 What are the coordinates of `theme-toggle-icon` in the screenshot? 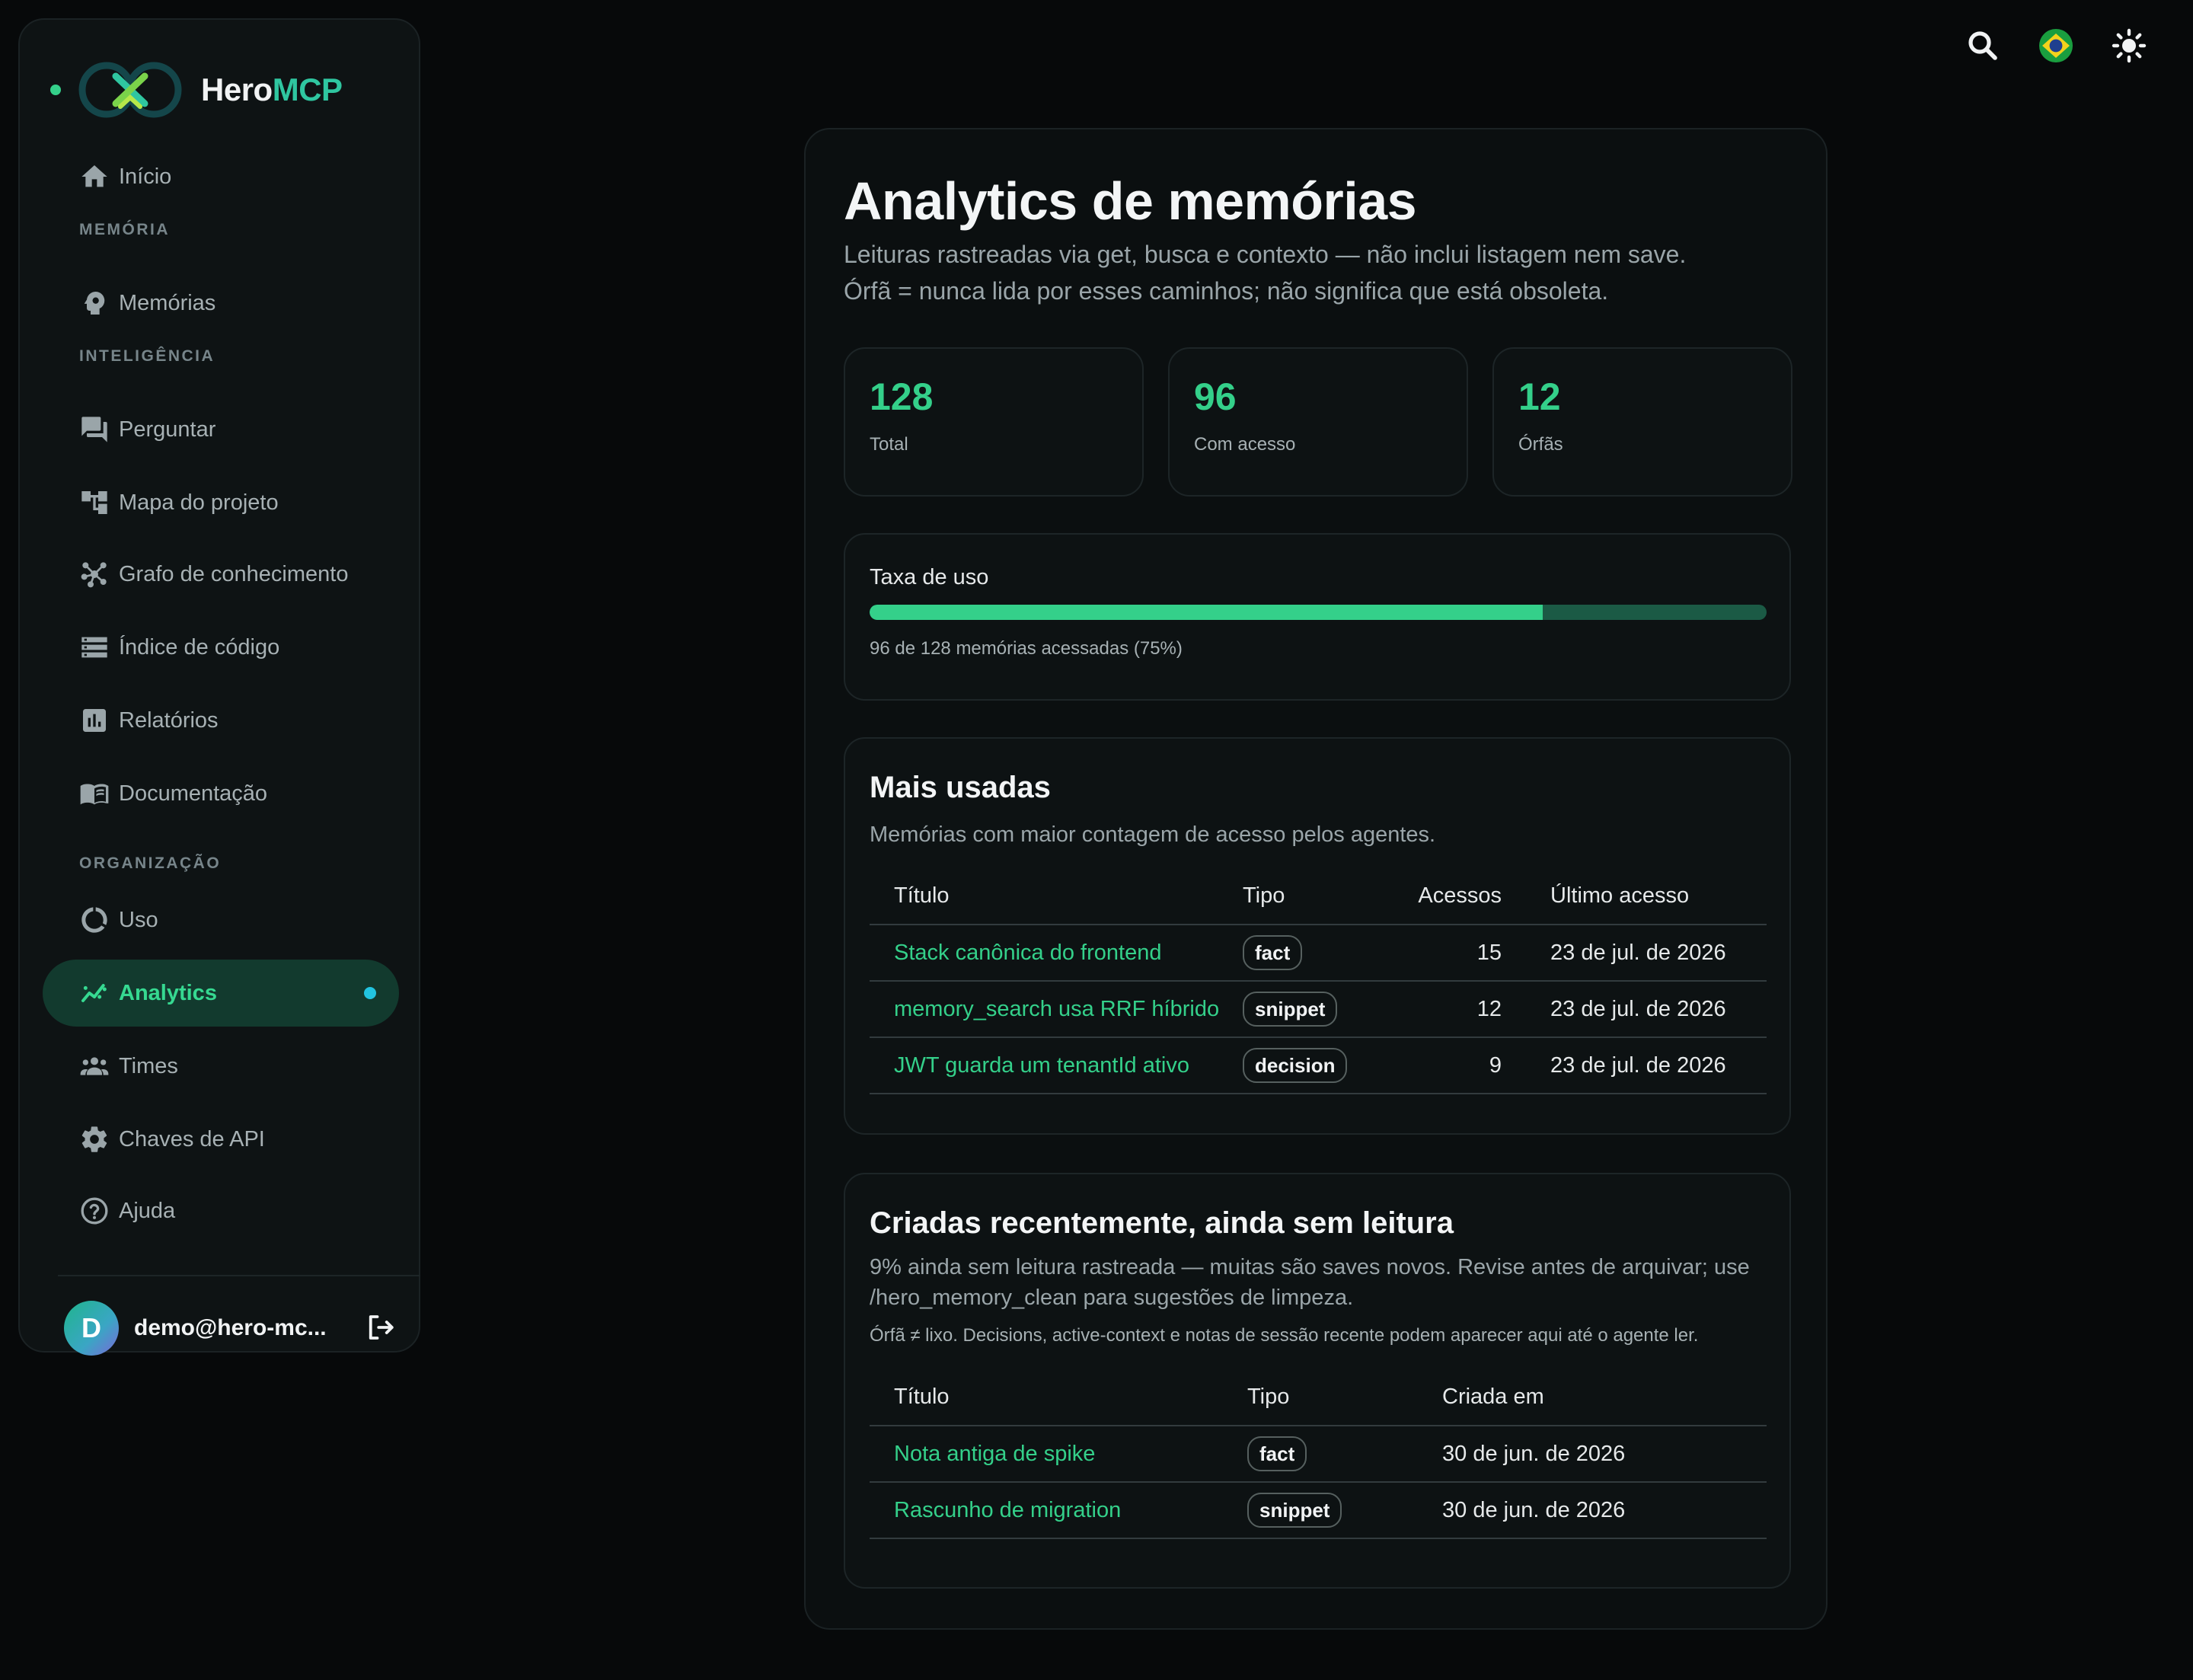 It's located at (2129, 45).